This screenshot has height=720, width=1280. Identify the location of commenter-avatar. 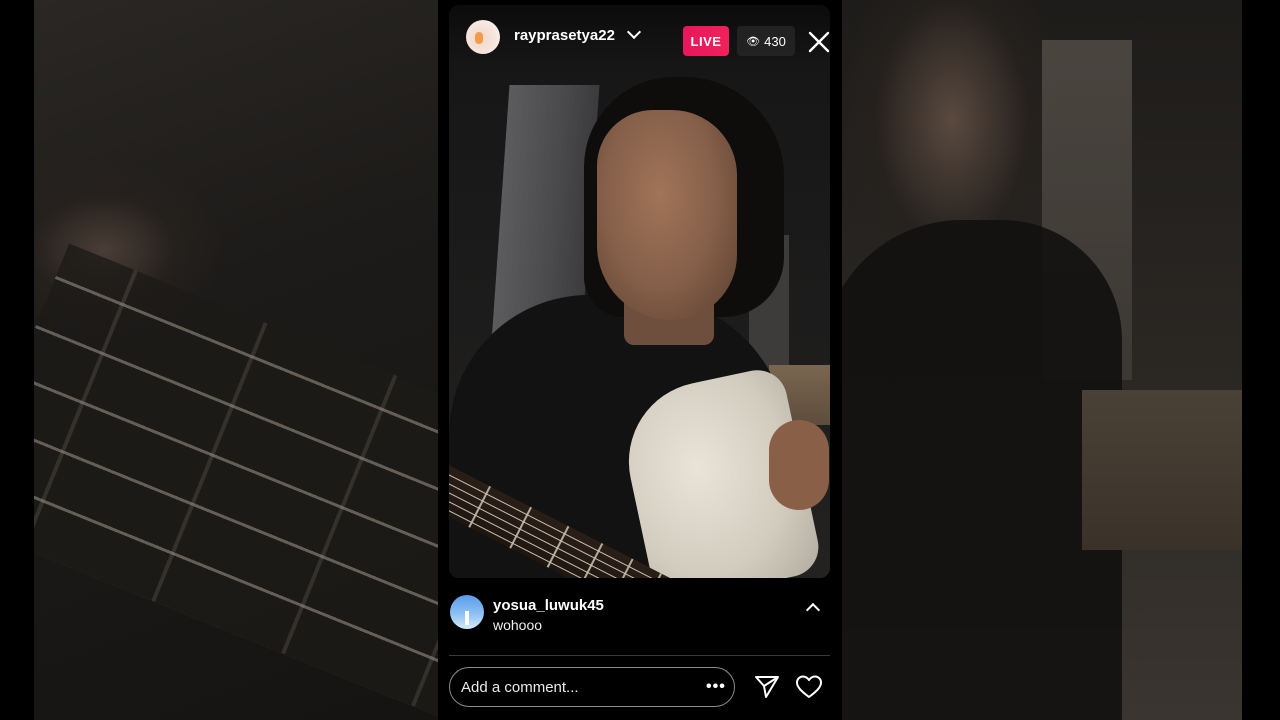
(467, 612).